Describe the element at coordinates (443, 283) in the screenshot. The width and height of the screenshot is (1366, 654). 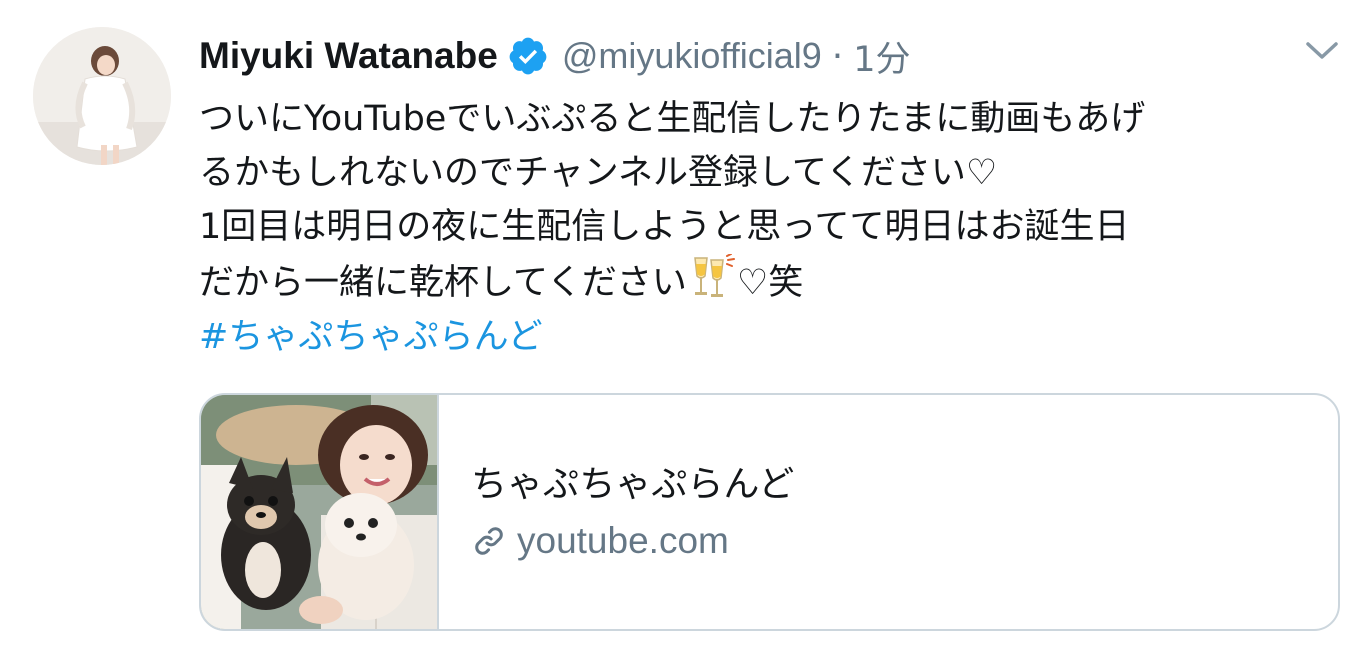
I see `tweet-text-line-part: だから一緒に乾杯してください` at that location.